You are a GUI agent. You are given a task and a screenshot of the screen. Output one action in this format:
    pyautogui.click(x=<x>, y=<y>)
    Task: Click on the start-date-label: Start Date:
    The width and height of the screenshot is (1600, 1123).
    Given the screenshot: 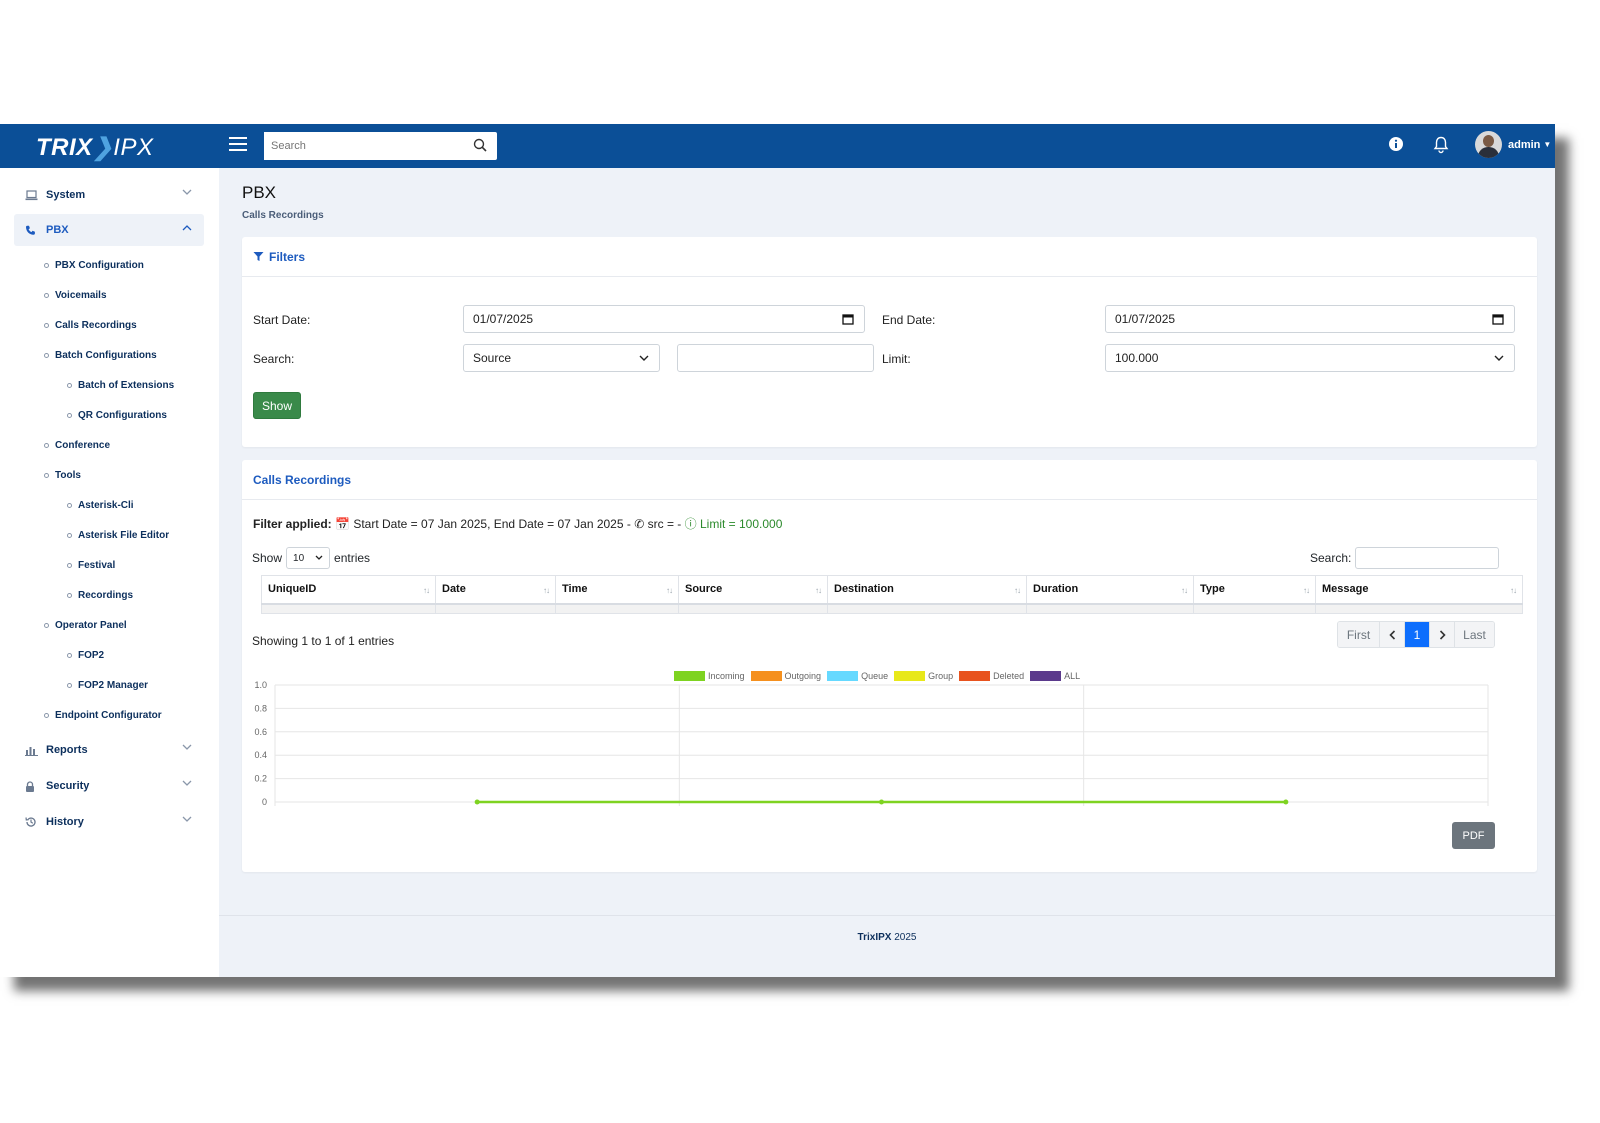 What is the action you would take?
    pyautogui.click(x=282, y=320)
    